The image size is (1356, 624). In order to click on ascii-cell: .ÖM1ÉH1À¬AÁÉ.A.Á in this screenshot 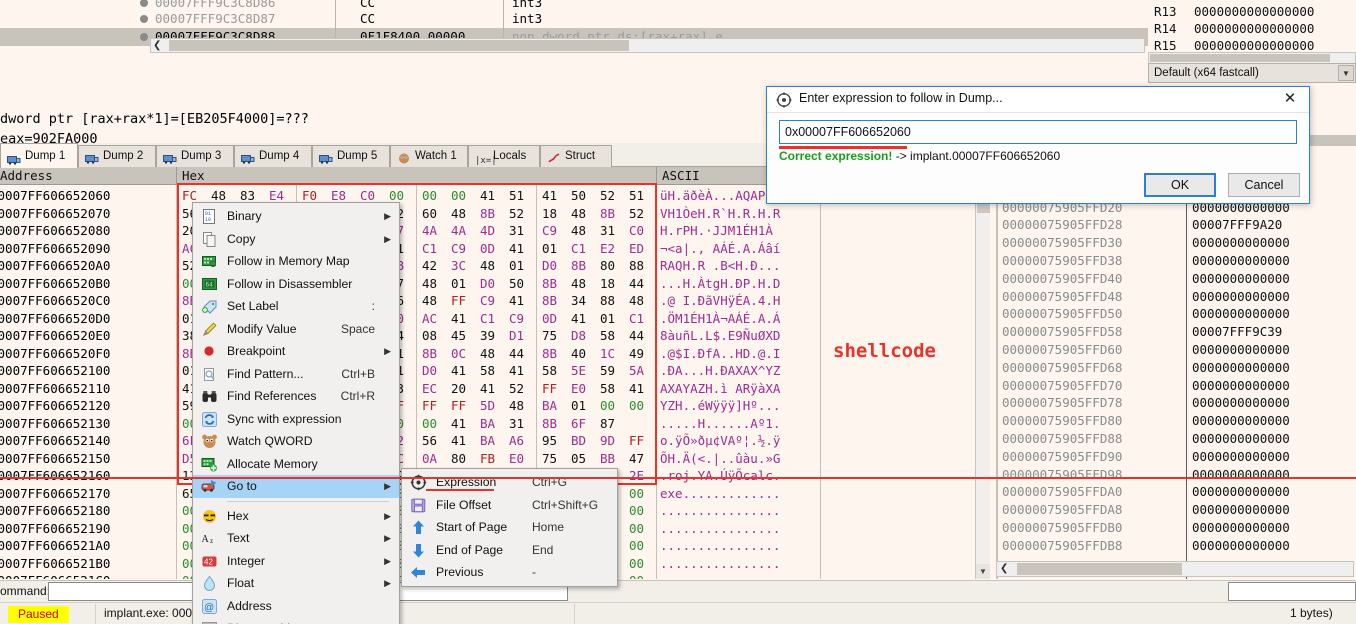, I will do `click(720, 319)`.